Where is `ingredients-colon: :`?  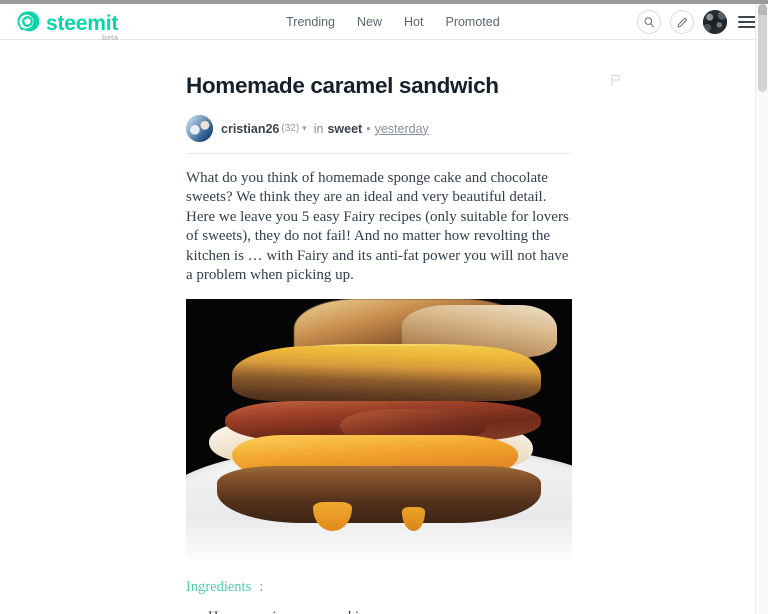 ingredients-colon: : is located at coordinates (261, 587).